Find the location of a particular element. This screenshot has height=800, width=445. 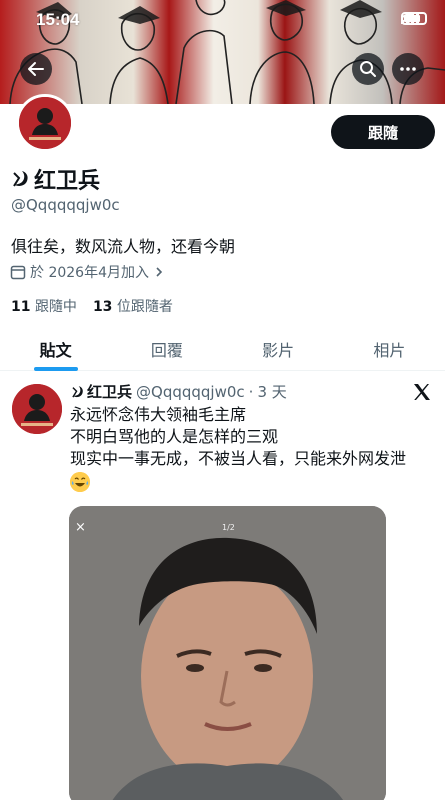

back-button is located at coordinates (36, 69).